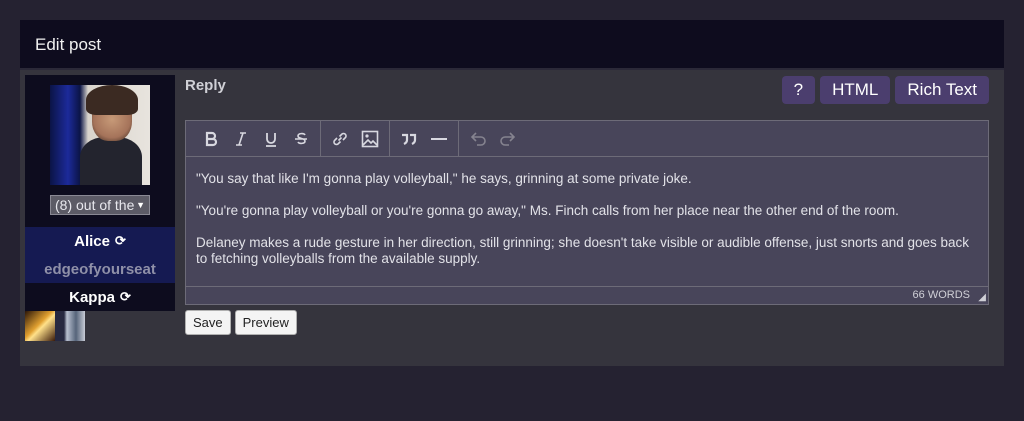 The height and width of the screenshot is (421, 1024). Describe the element at coordinates (271, 139) in the screenshot. I see `underline-icon` at that location.